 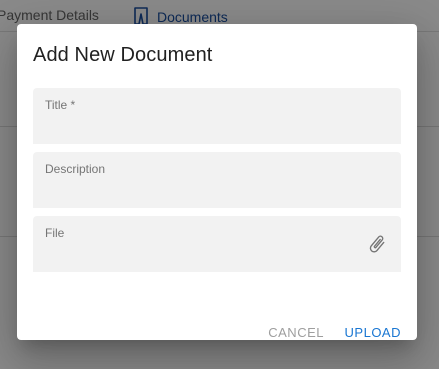 I want to click on title-field: Title *, so click(x=217, y=116).